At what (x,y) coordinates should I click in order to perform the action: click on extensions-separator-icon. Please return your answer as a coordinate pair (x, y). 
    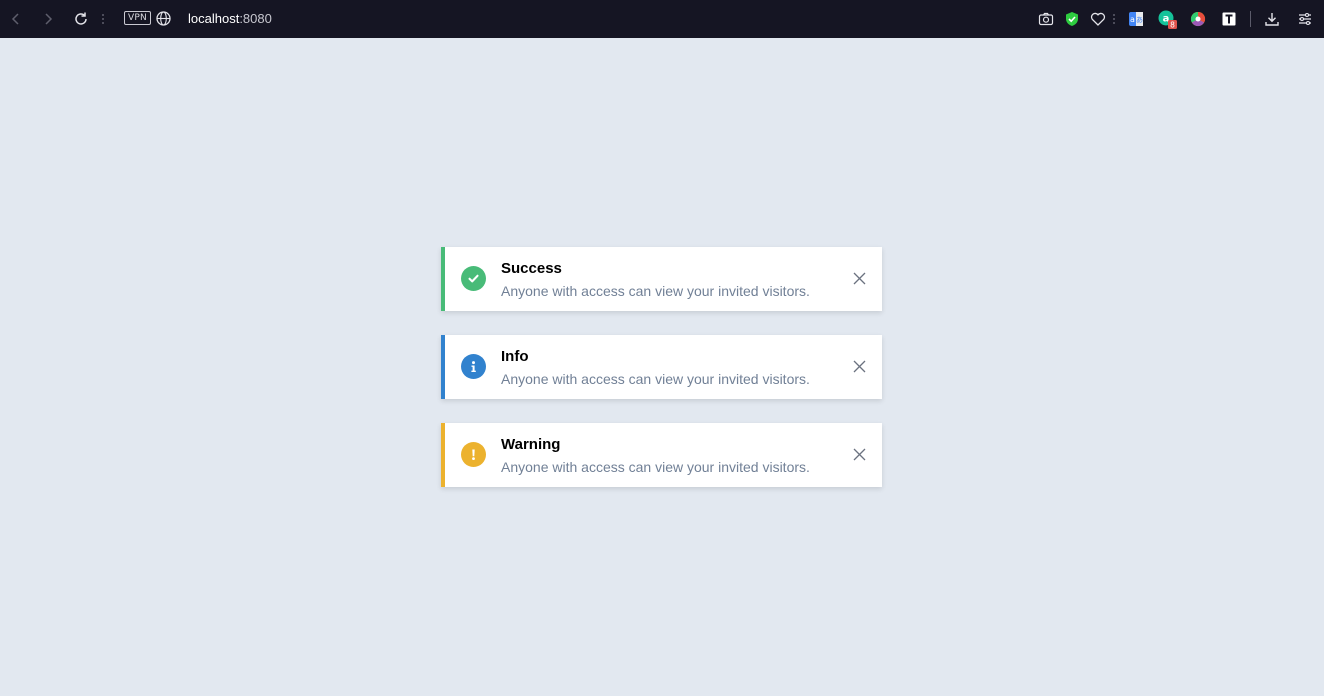
    Looking at the image, I should click on (1114, 19).